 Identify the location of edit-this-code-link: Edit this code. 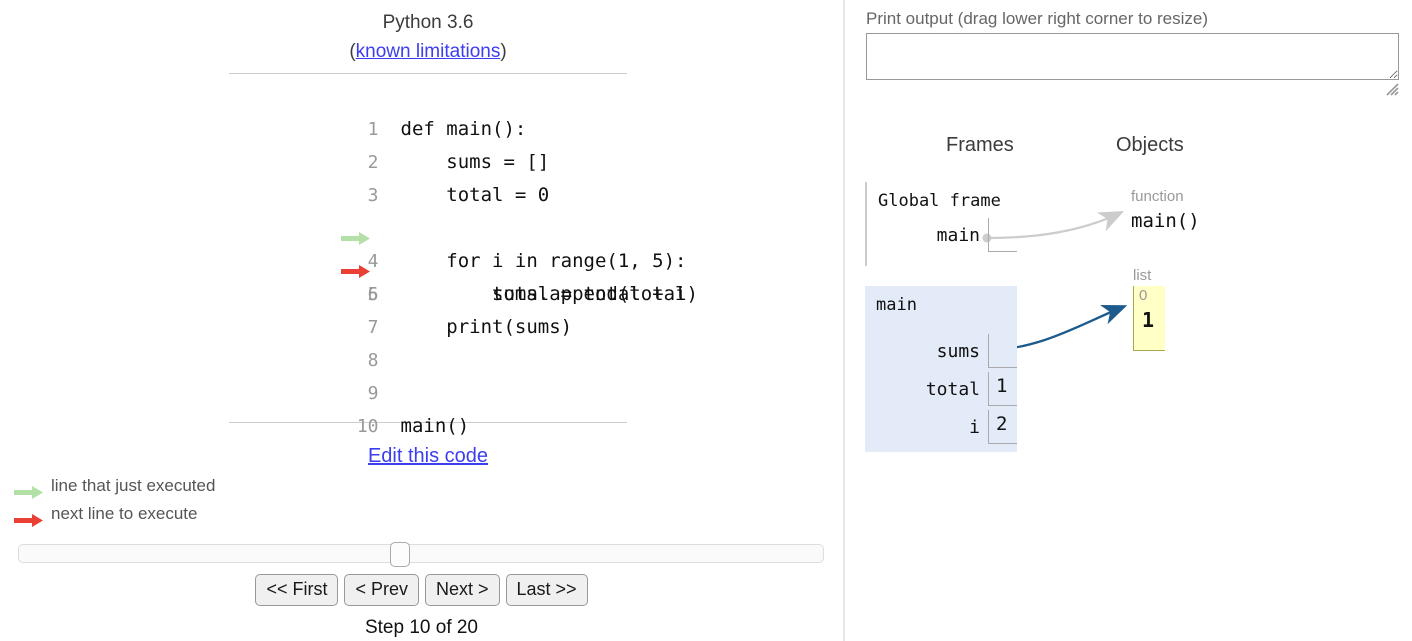
(428, 456).